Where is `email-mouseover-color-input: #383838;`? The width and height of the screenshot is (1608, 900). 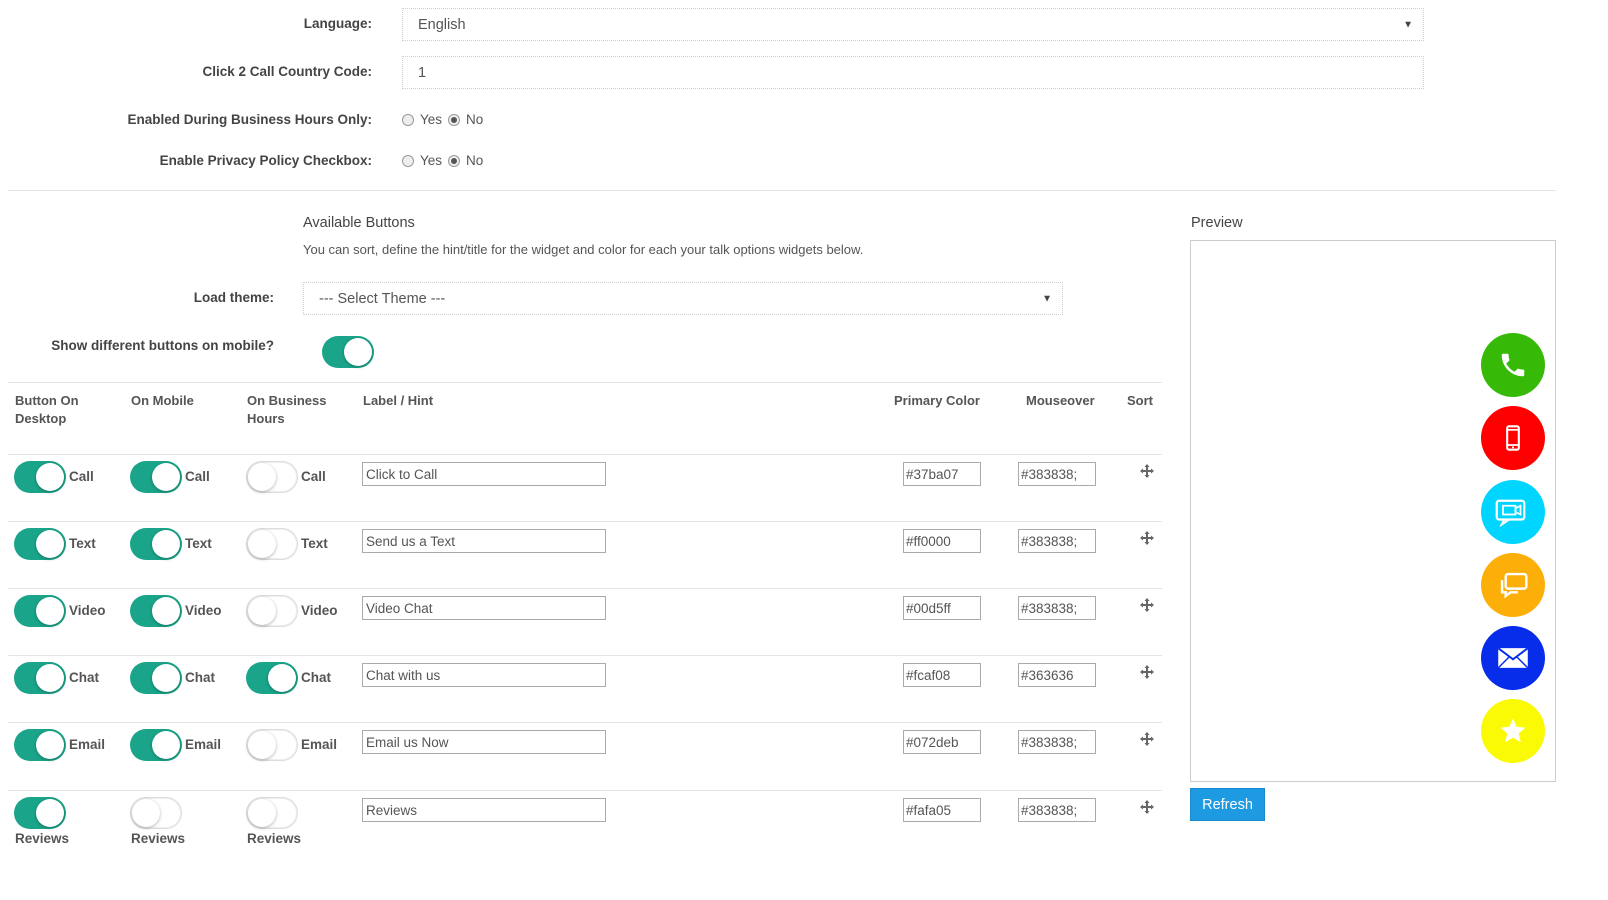 email-mouseover-color-input: #383838; is located at coordinates (1057, 742).